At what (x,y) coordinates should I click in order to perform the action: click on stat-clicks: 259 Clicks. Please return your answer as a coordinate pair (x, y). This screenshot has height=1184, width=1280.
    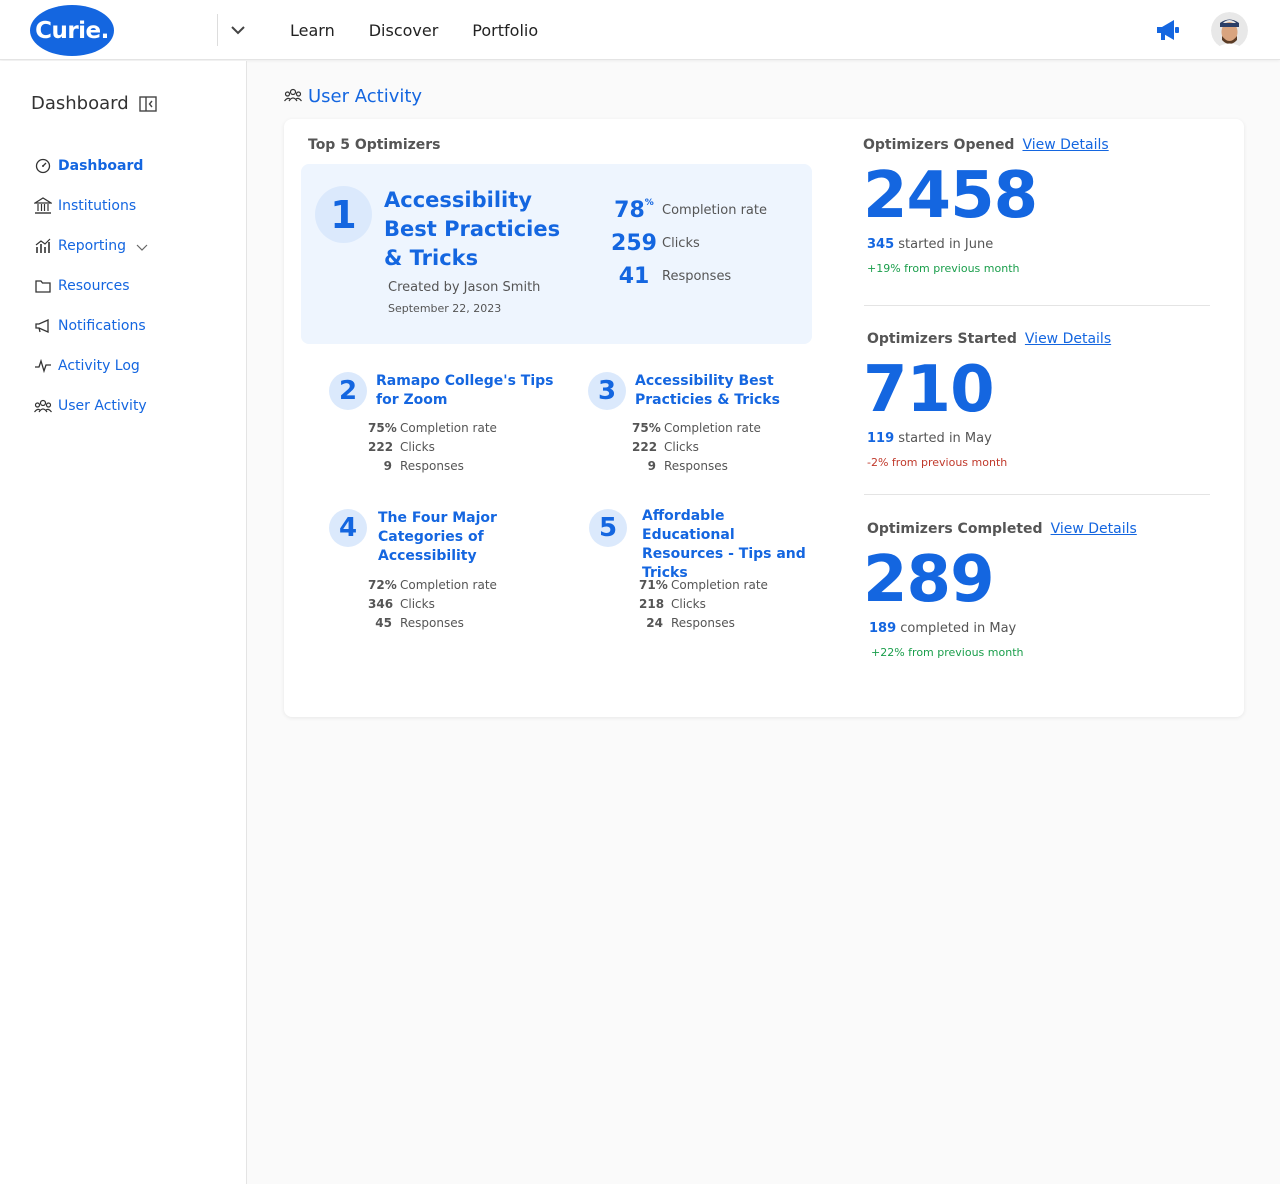
    Looking at the image, I should click on (686, 243).